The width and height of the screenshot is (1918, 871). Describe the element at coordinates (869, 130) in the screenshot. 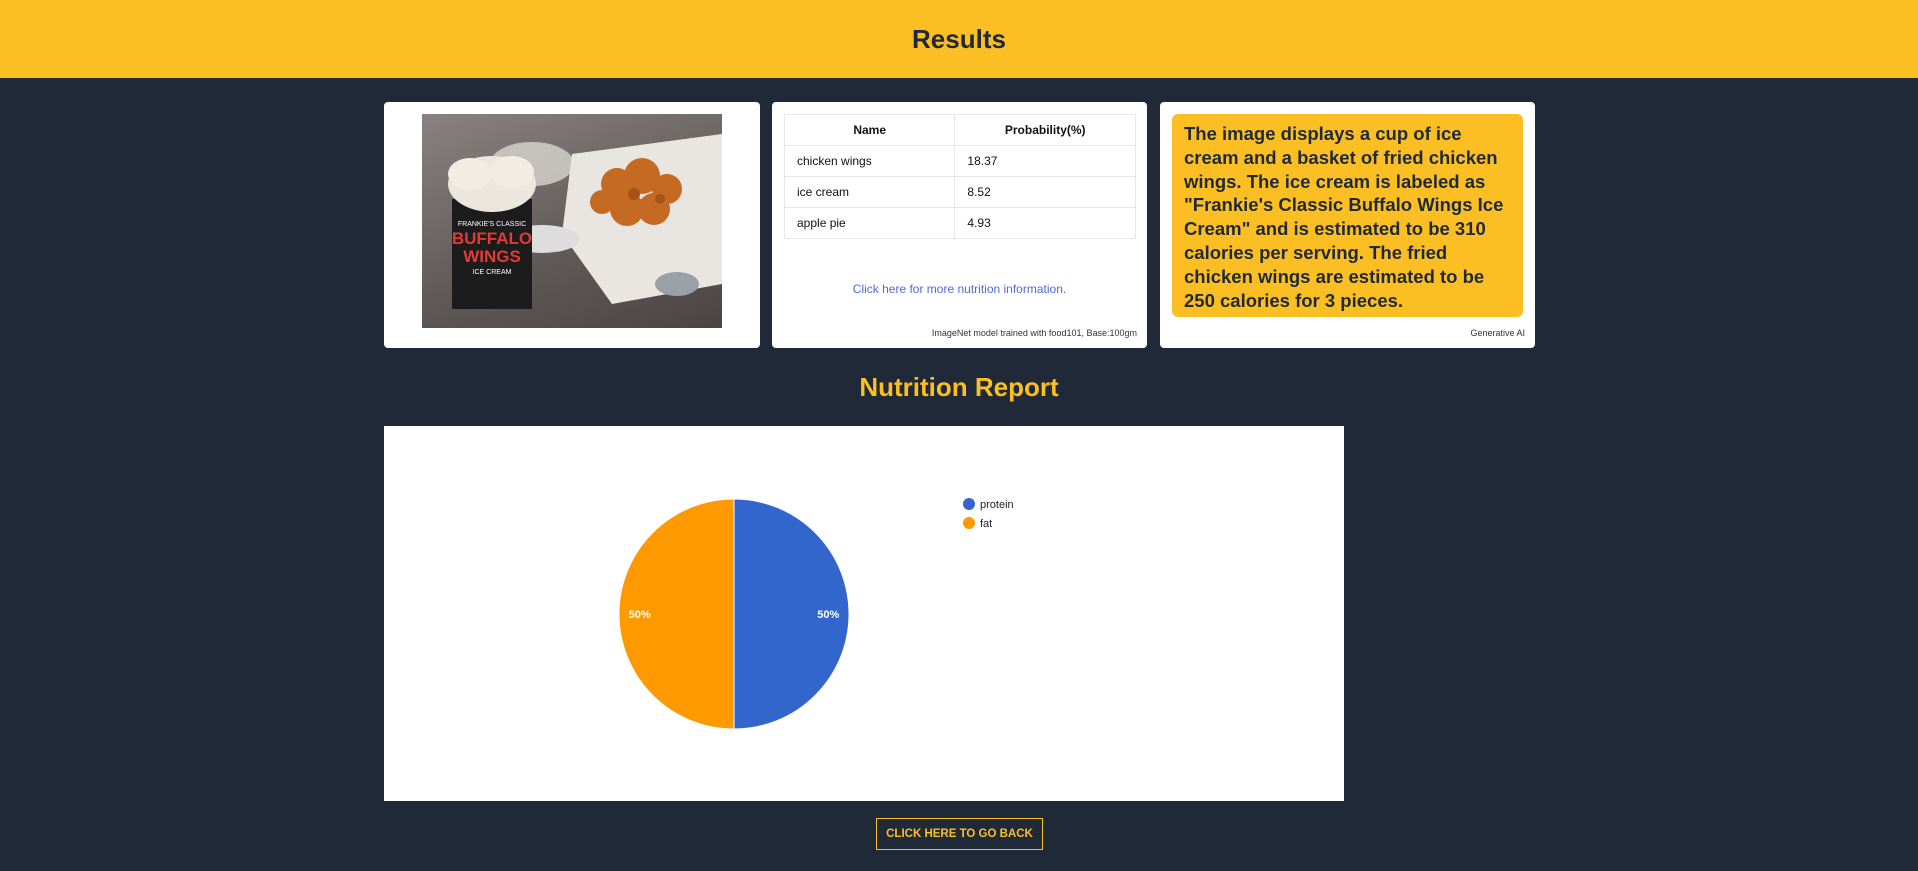

I see `column-header-name: Name` at that location.